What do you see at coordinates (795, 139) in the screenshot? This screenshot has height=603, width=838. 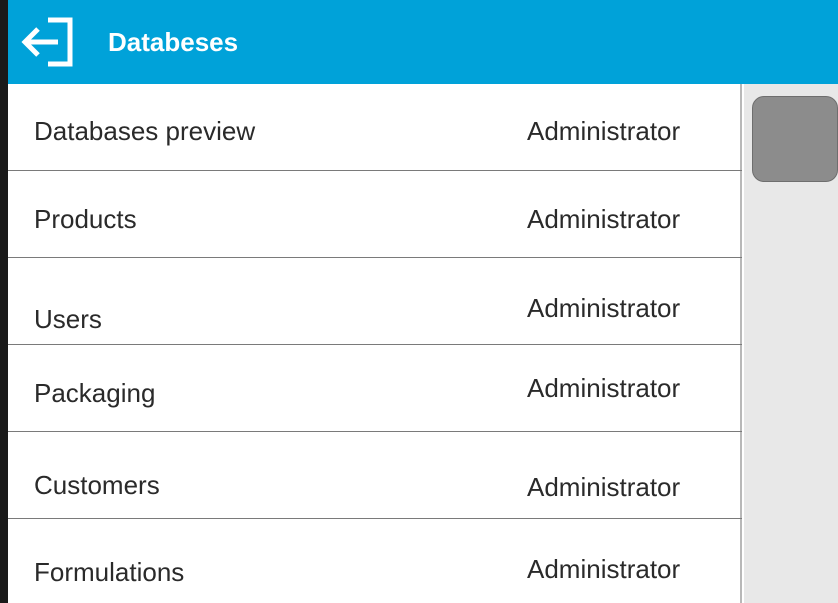 I see `scrollbar-thumb` at bounding box center [795, 139].